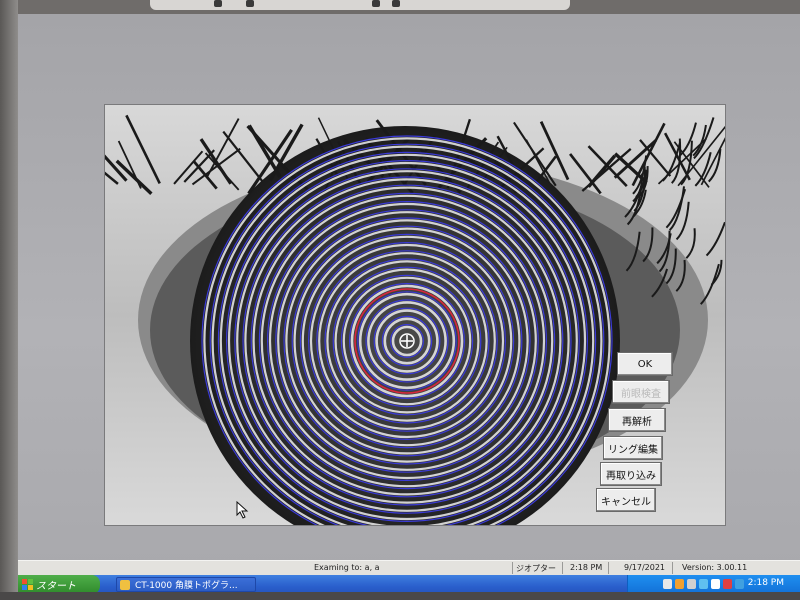 Image resolution: width=800 pixels, height=600 pixels. Describe the element at coordinates (641, 392) in the screenshot. I see `anterior-exam-button: 前眼検査` at that location.